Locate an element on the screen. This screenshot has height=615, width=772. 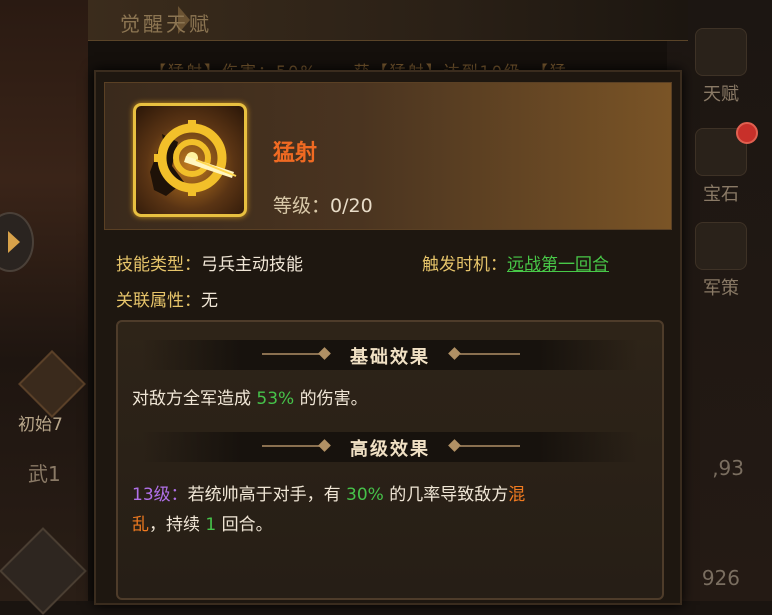
status-confusion-a: 混 is located at coordinates (517, 495).